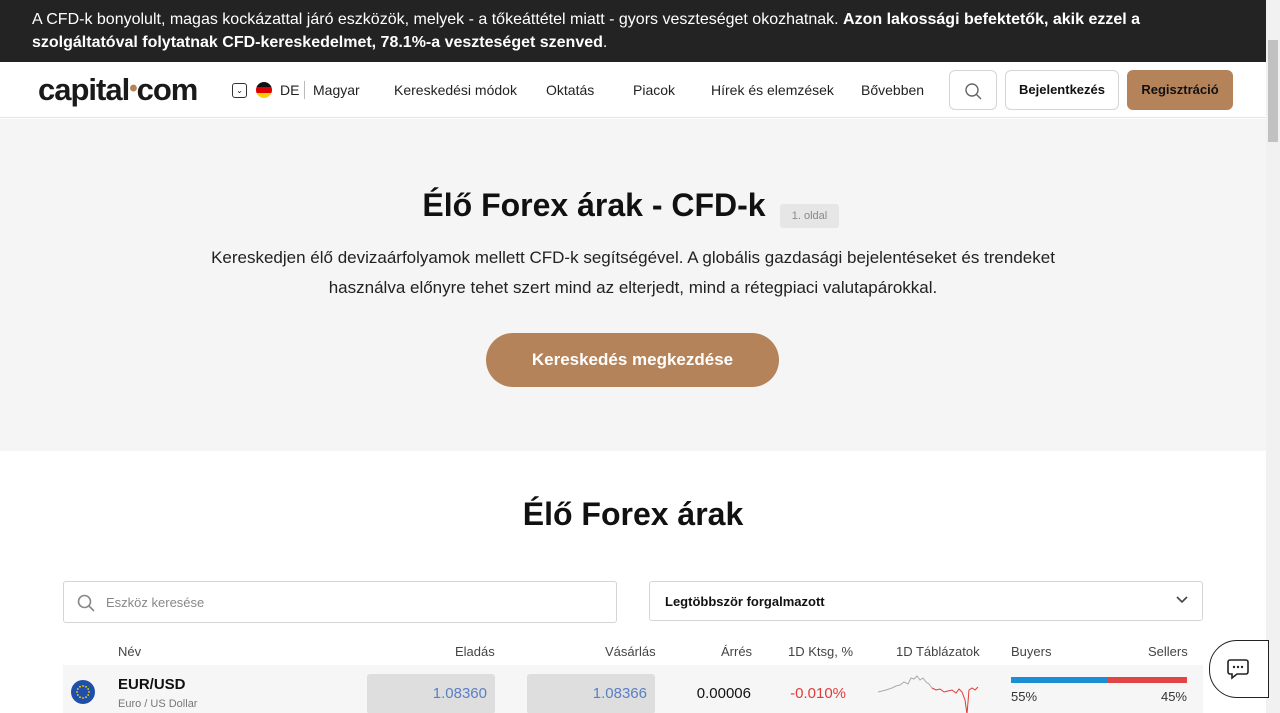 The image size is (1280, 713). I want to click on column-header-sellers: Sellers, so click(1168, 651).